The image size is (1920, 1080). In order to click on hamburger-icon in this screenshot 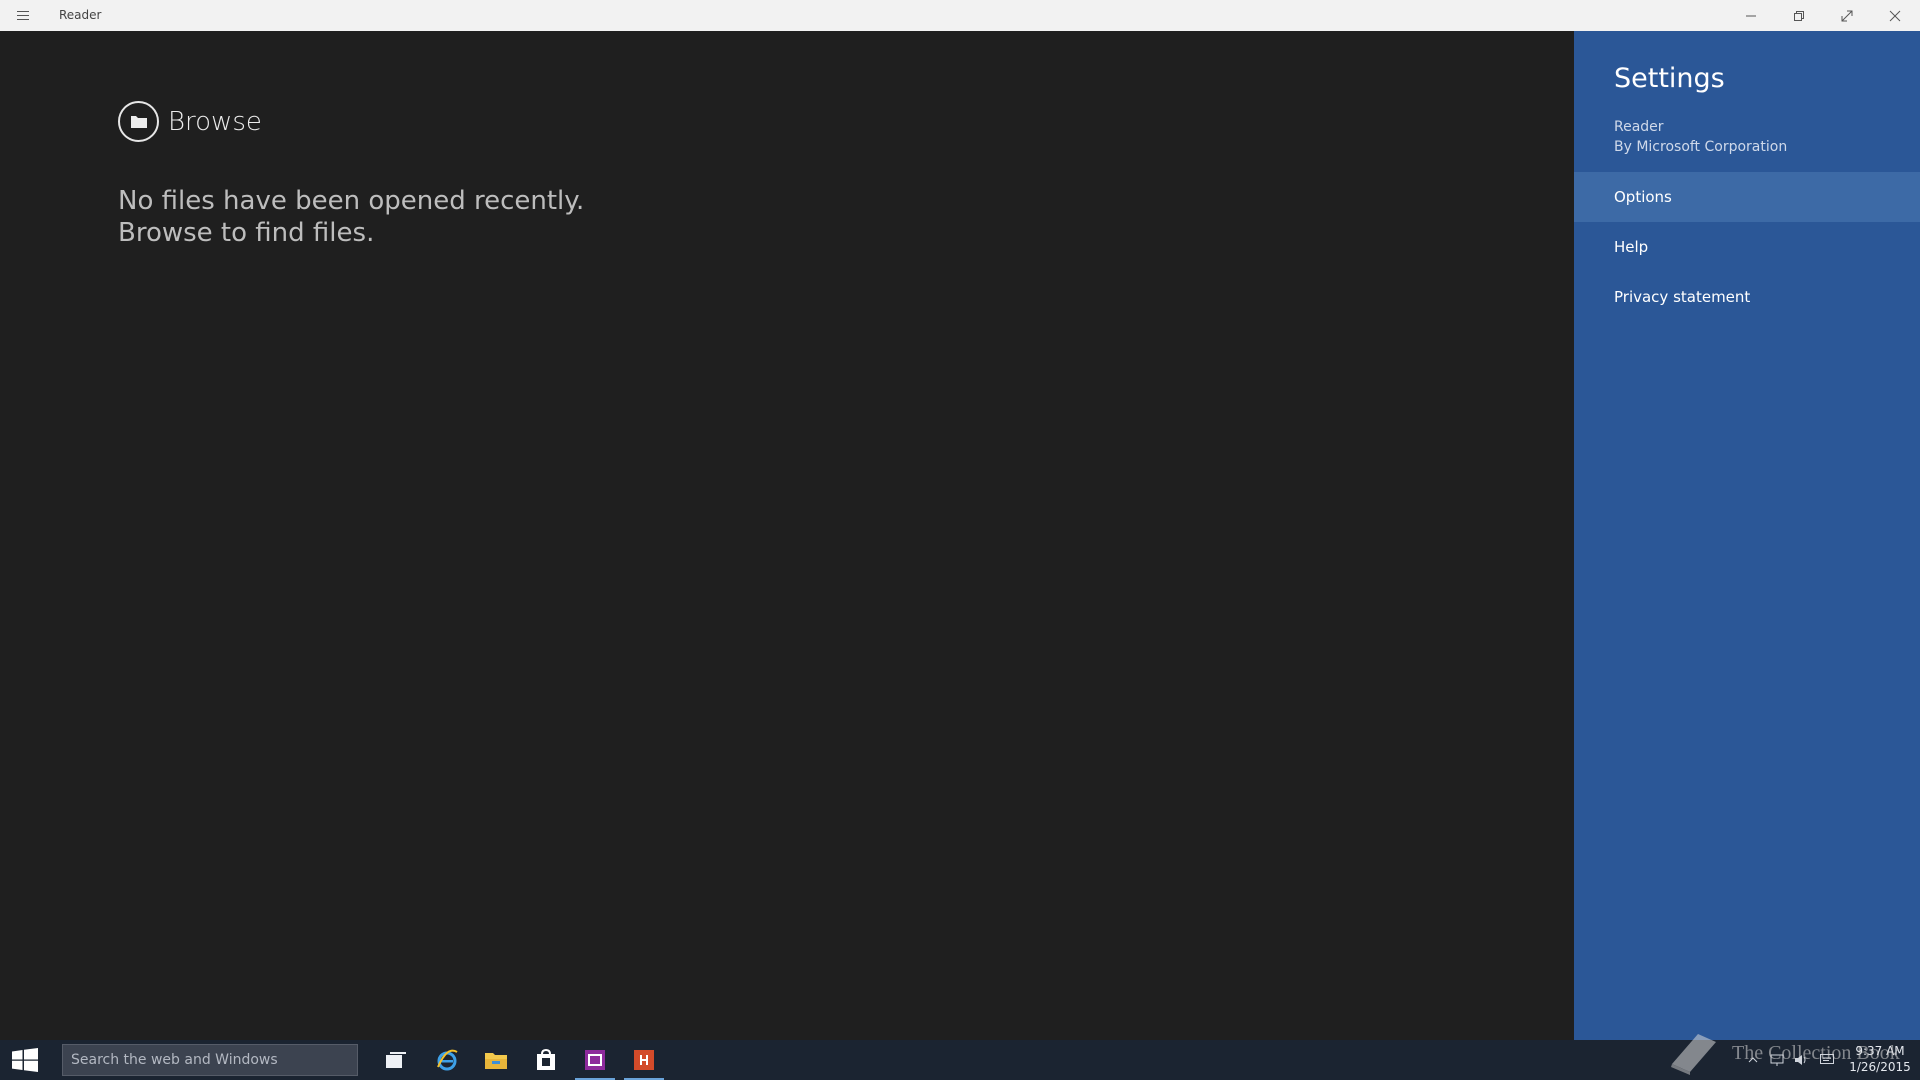, I will do `click(23, 15)`.